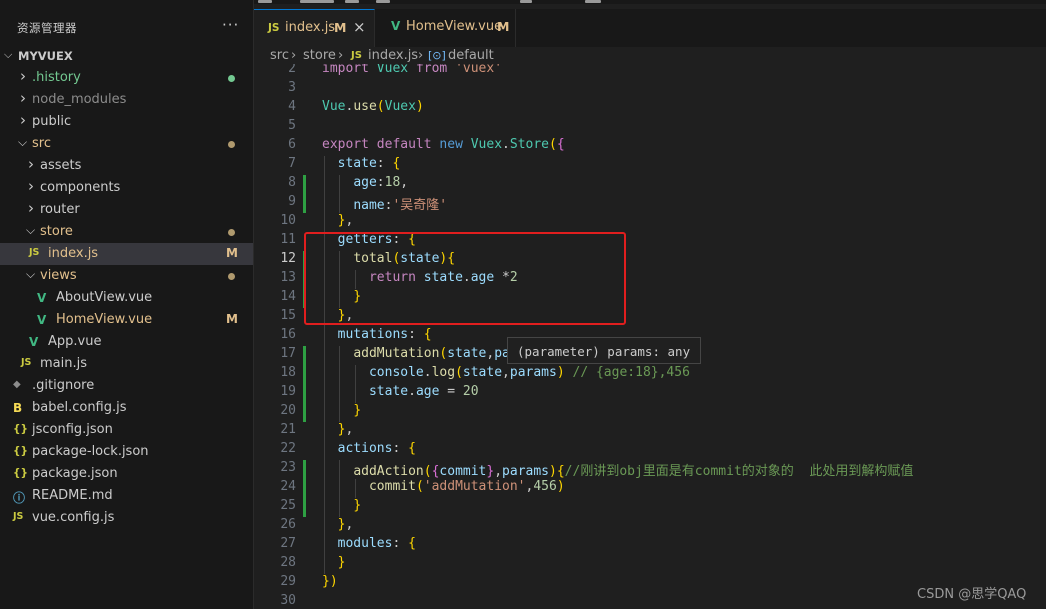  I want to click on tree-item-label: jsconfig.json, so click(72, 429).